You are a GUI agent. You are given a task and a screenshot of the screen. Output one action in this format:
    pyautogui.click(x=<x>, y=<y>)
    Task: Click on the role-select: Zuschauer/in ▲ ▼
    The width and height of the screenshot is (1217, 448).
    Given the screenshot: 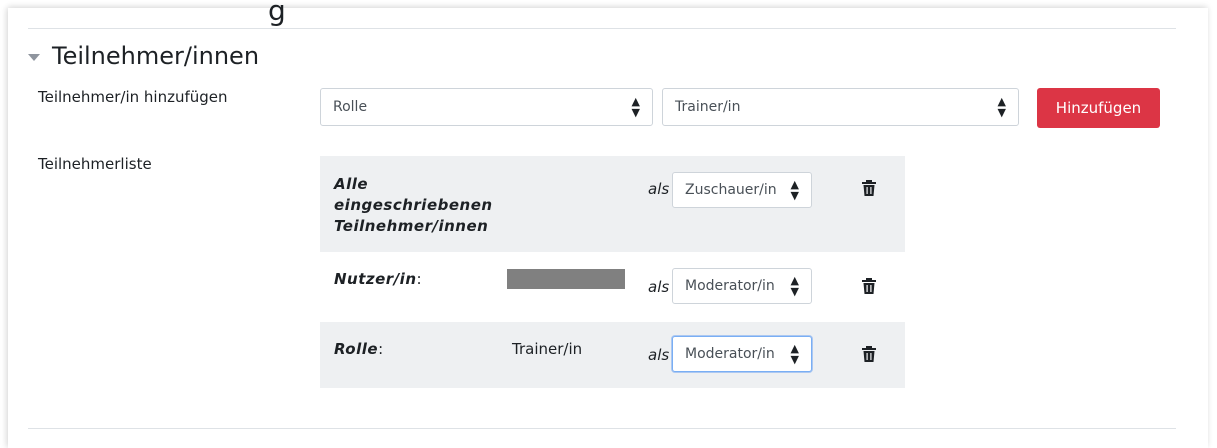 What is the action you would take?
    pyautogui.click(x=742, y=190)
    